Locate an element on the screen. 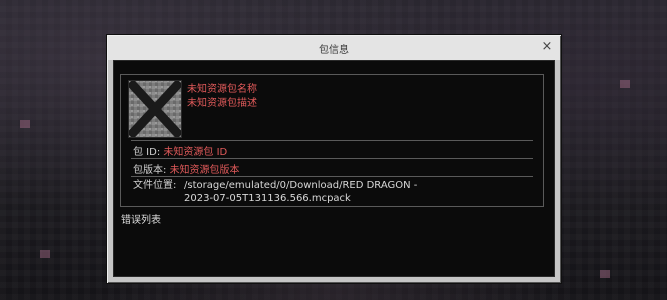 The height and width of the screenshot is (300, 667). dialog-titlebar: 包信息 × is located at coordinates (334, 48).